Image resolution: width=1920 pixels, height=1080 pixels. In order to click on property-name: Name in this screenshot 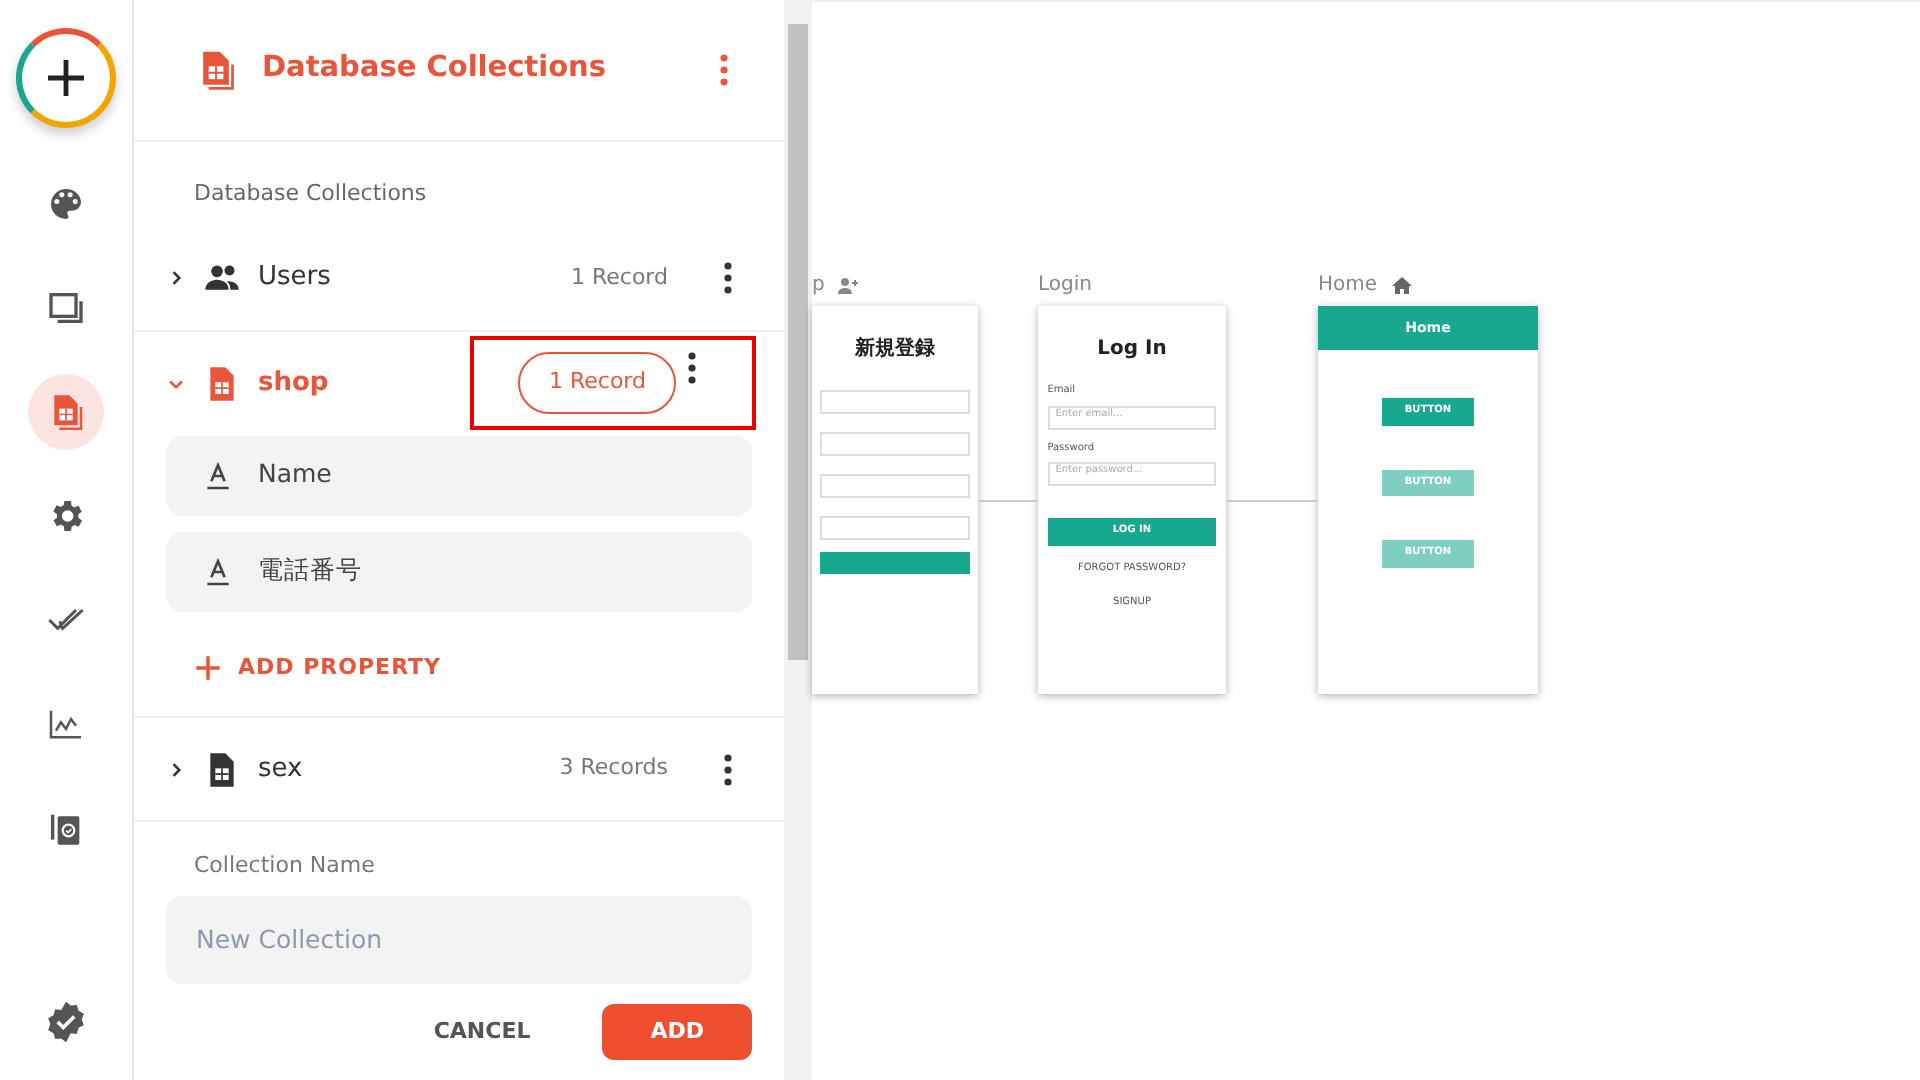, I will do `click(295, 474)`.